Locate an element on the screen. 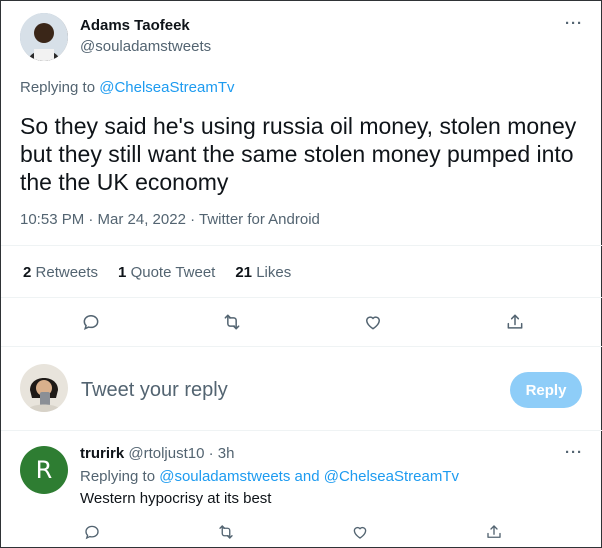  tweet-stats: 2 Retweets 1 Quote Tweet 21 Likes is located at coordinates (157, 272).